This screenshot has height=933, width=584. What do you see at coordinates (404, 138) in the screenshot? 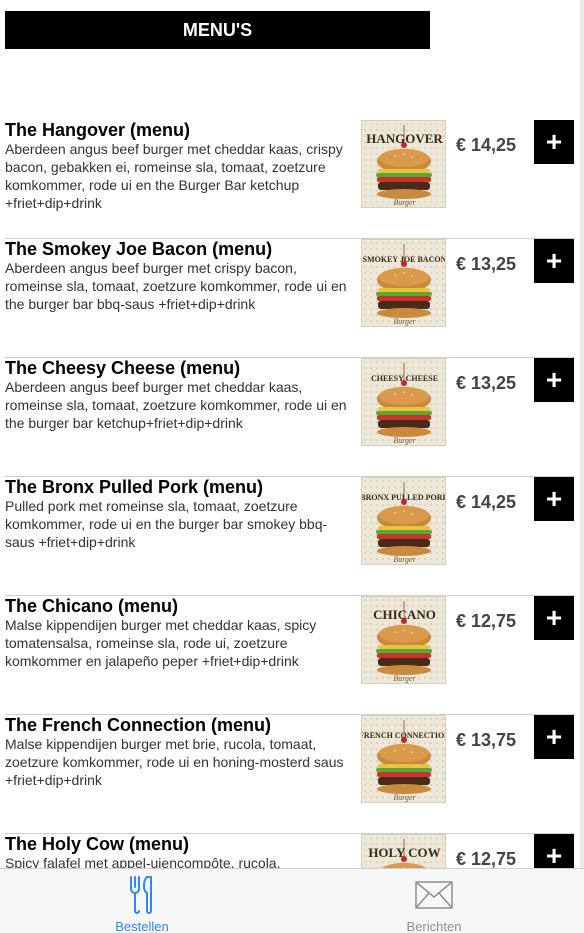
I see `burger-logo-text: HANGOVER` at bounding box center [404, 138].